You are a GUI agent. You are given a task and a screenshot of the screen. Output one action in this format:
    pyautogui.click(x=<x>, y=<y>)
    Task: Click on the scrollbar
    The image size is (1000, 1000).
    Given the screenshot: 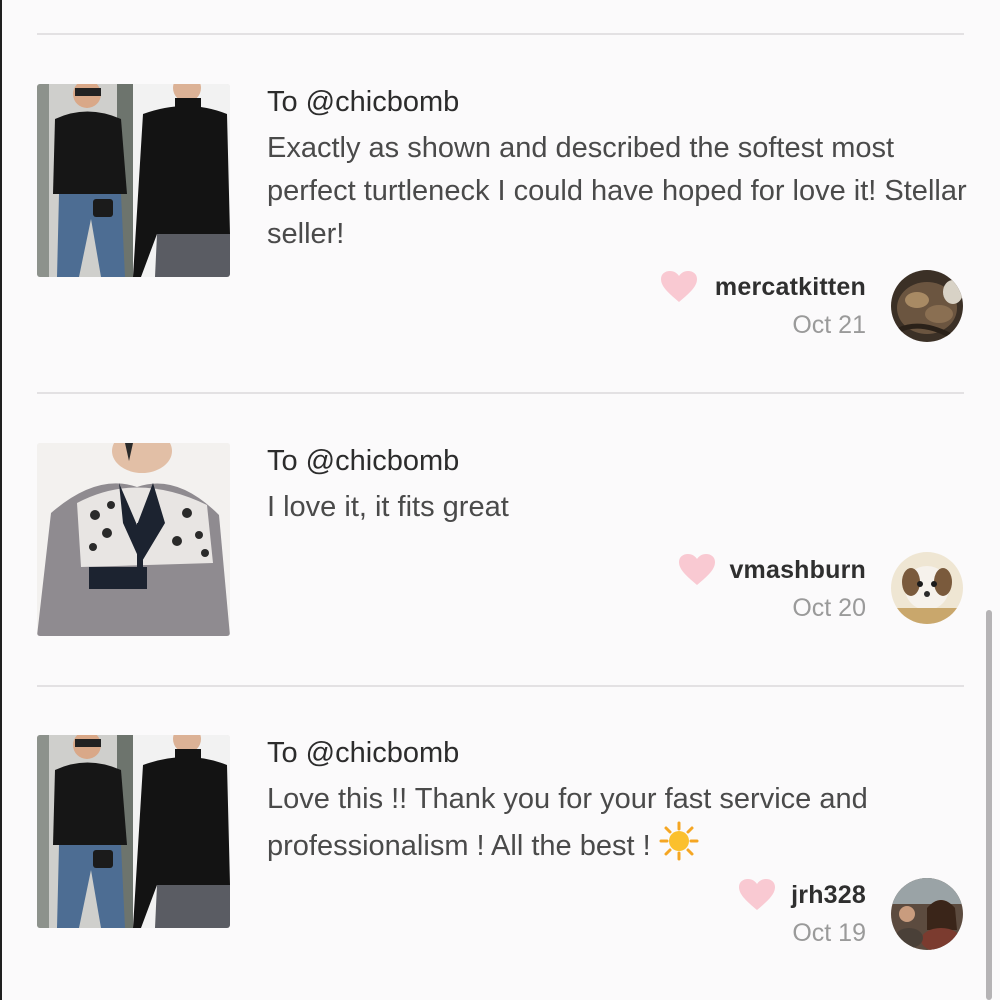 What is the action you would take?
    pyautogui.click(x=989, y=805)
    